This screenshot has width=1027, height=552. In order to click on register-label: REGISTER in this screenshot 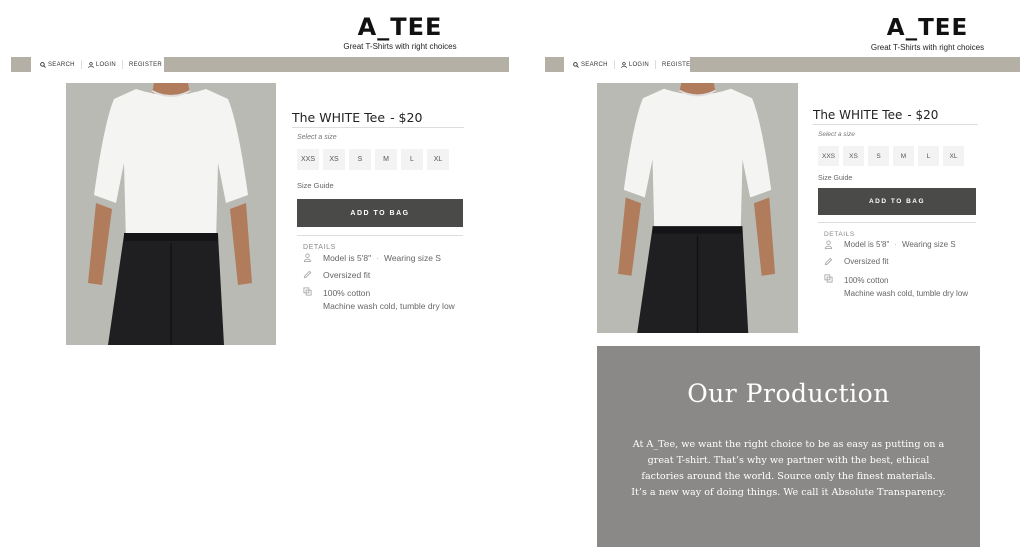, I will do `click(145, 64)`.